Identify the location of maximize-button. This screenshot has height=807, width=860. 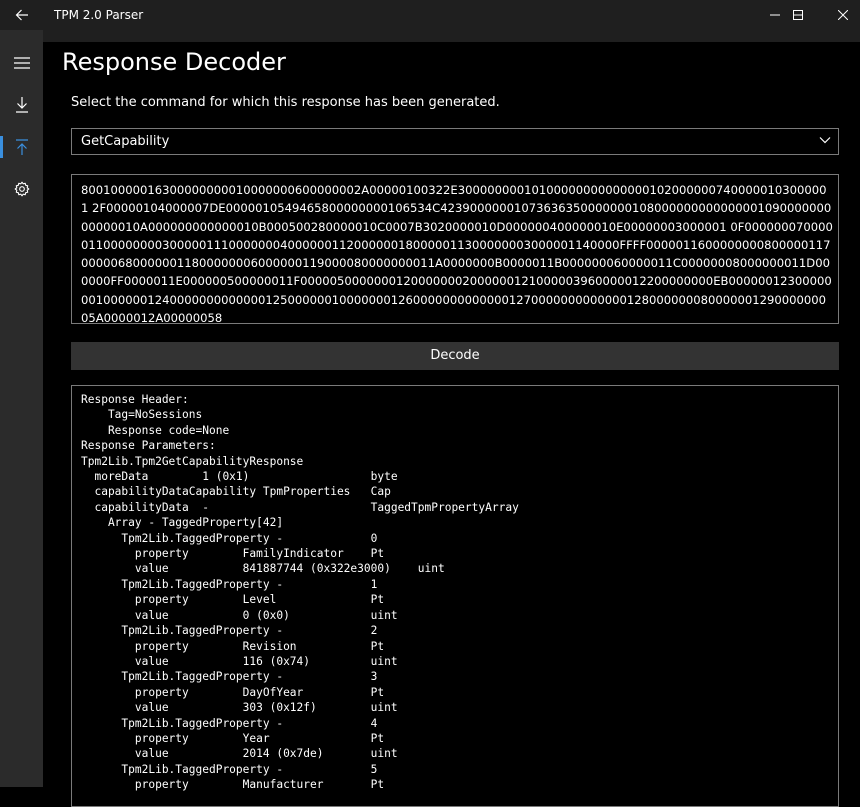
(798, 15).